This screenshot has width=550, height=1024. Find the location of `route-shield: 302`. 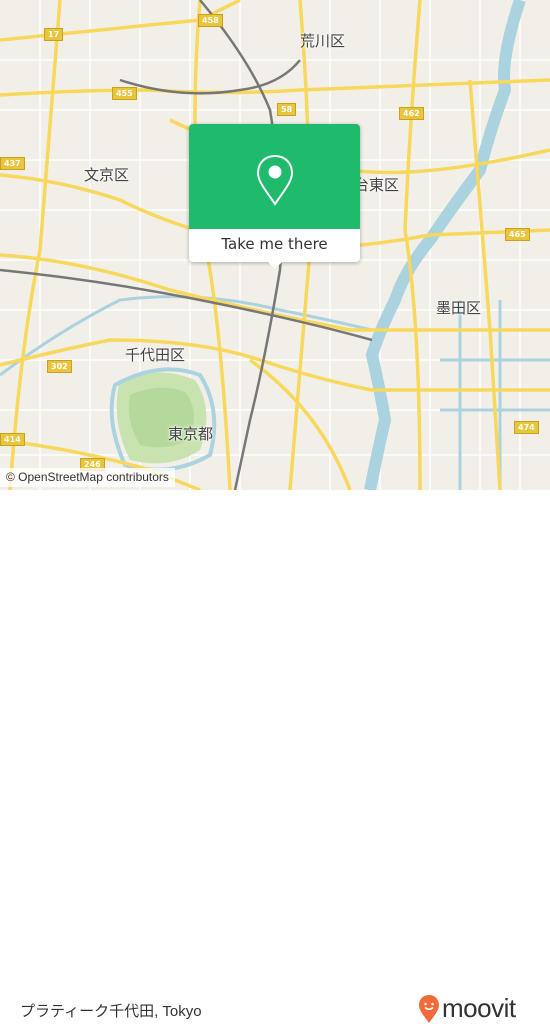

route-shield: 302 is located at coordinates (59, 366).